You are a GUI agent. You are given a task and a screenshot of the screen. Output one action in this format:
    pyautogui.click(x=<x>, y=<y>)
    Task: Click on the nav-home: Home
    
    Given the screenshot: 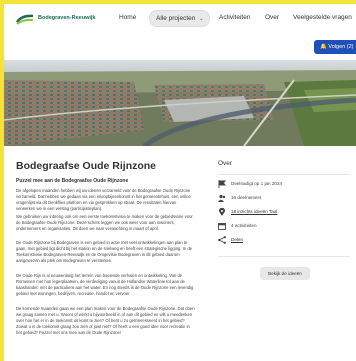 What is the action you would take?
    pyautogui.click(x=127, y=17)
    